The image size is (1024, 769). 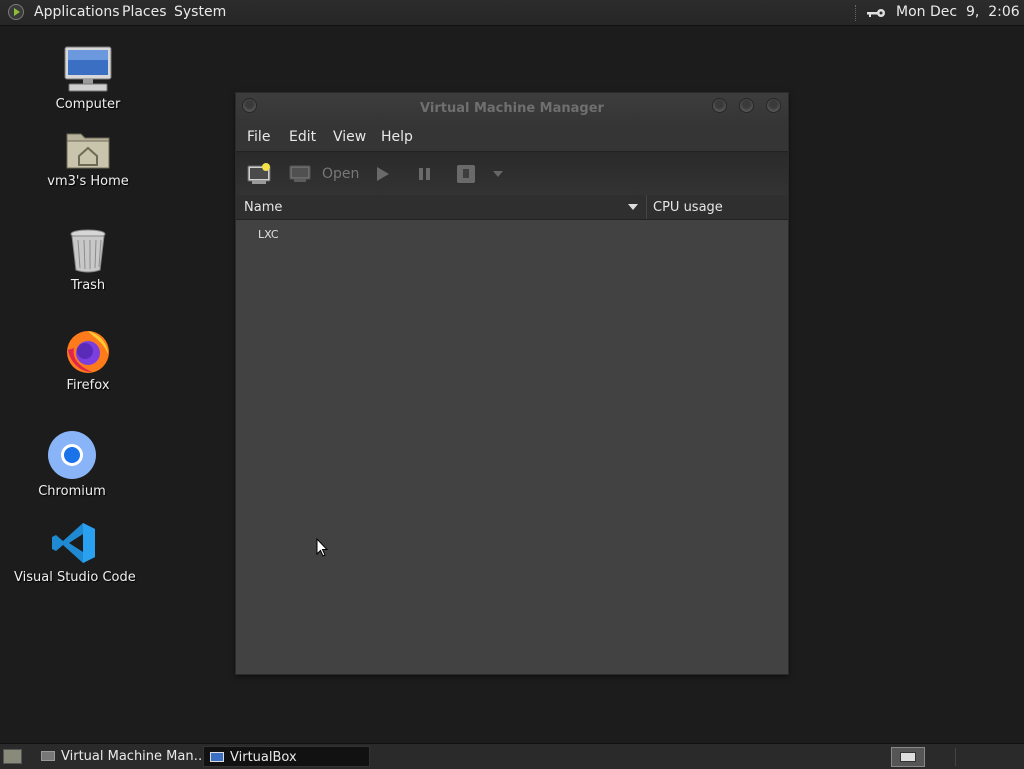 I want to click on sort-arrow-icon, so click(x=633, y=207).